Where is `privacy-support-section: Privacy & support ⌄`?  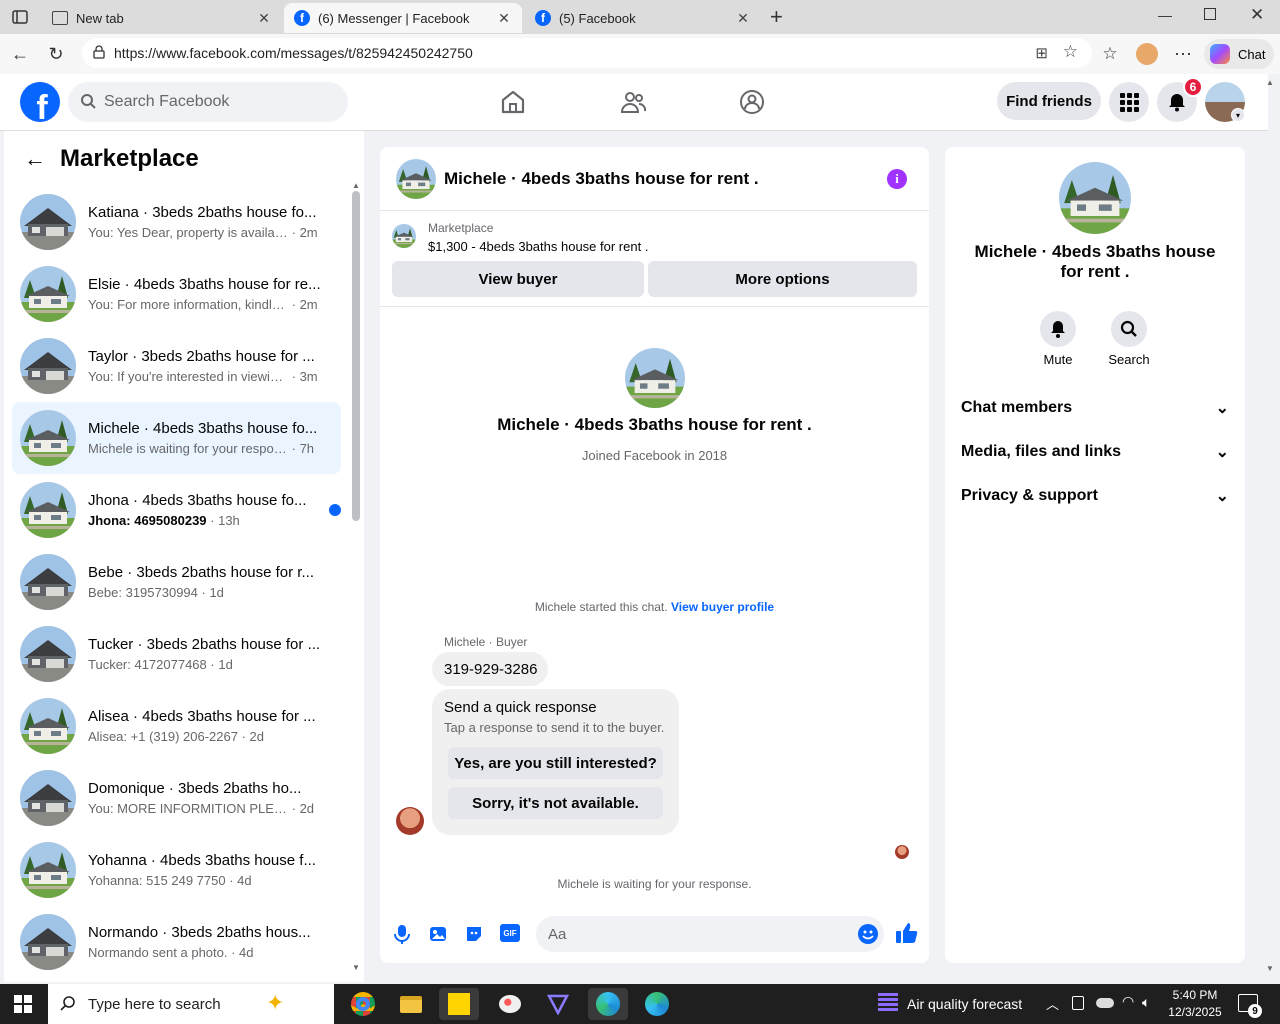 privacy-support-section: Privacy & support ⌄ is located at coordinates (1095, 496).